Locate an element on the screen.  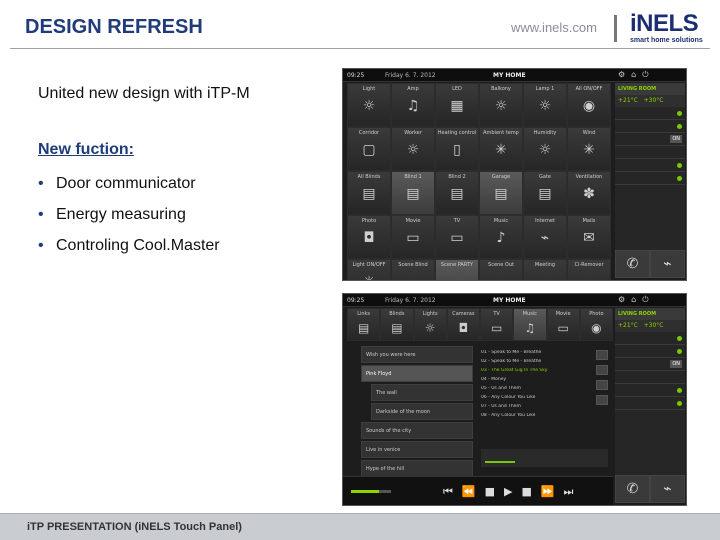
footer-text: iTP PRESENTATION (iNELS Touch Panel) is located at coordinates (134, 527).